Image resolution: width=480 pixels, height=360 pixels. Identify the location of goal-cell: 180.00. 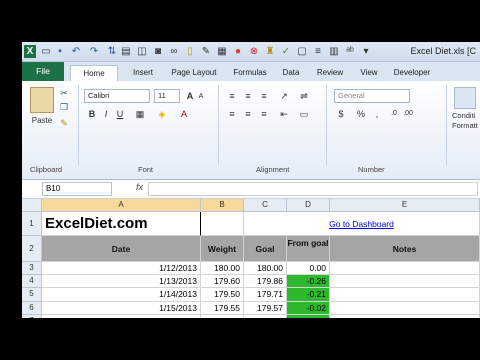
(265, 269).